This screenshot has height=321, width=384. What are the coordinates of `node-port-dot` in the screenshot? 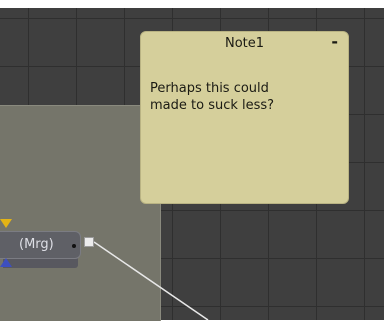 It's located at (74, 246).